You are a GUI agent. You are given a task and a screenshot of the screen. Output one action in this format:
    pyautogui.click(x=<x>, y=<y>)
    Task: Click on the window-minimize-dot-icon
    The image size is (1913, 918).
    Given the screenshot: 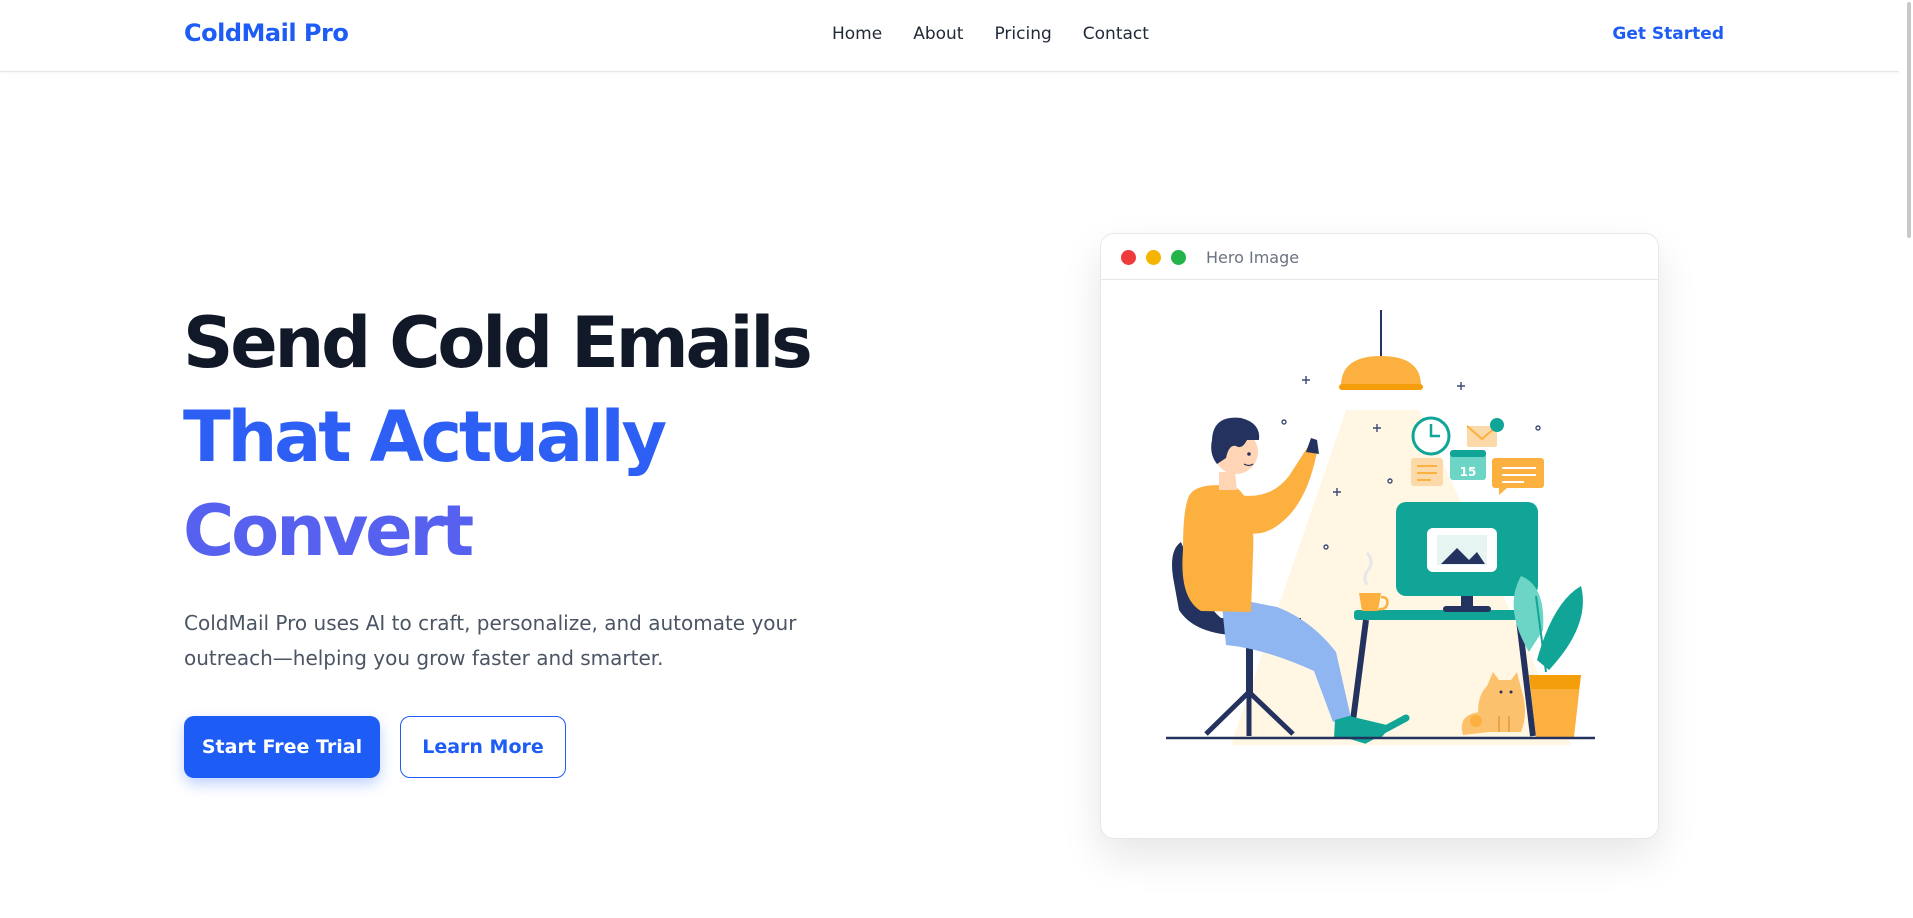 What is the action you would take?
    pyautogui.click(x=1153, y=257)
    